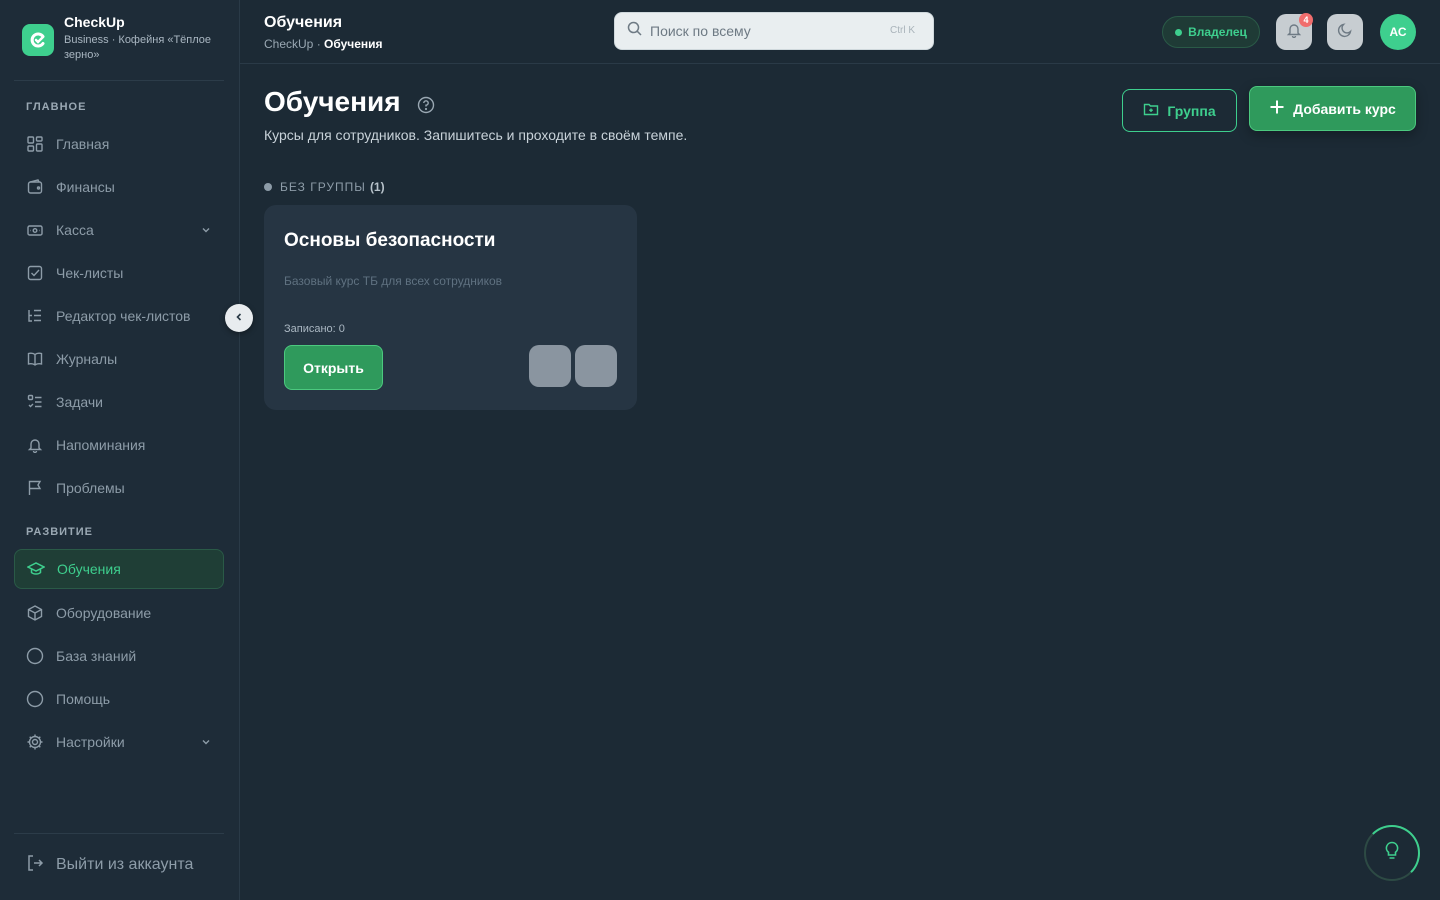 This screenshot has height=900, width=1440. What do you see at coordinates (87, 359) in the screenshot?
I see `sidebar-item-label: Журналы` at bounding box center [87, 359].